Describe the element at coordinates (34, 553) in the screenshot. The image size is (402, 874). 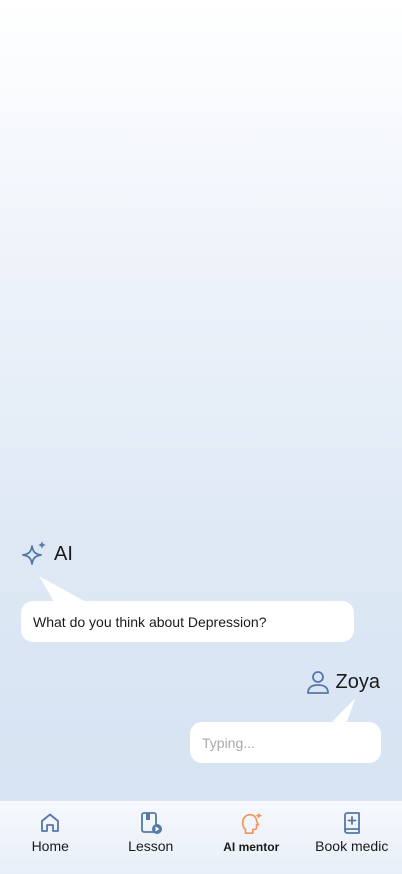
I see `sparkle-icon` at that location.